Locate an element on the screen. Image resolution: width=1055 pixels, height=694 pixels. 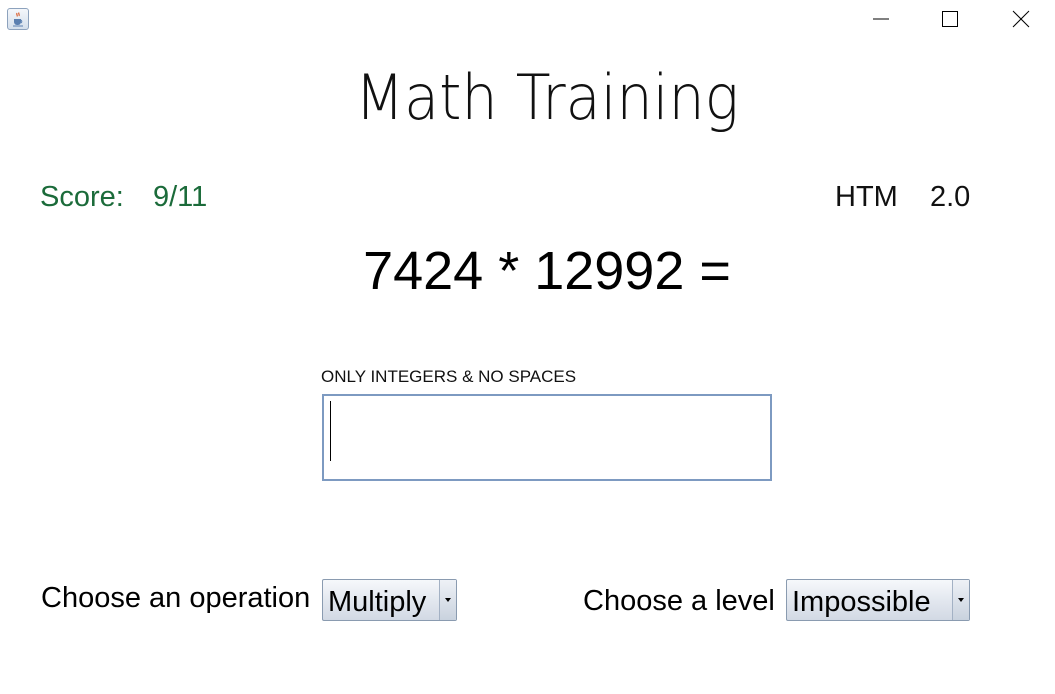
page-title: Math Training is located at coordinates (546, 97).